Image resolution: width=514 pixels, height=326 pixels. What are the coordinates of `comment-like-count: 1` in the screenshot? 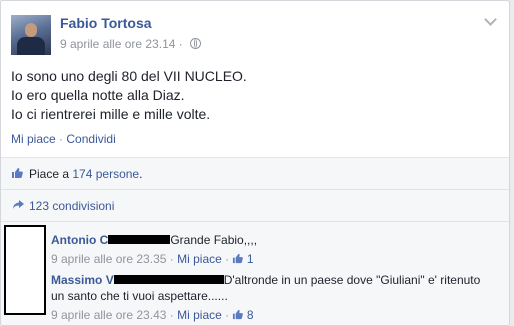 It's located at (250, 259).